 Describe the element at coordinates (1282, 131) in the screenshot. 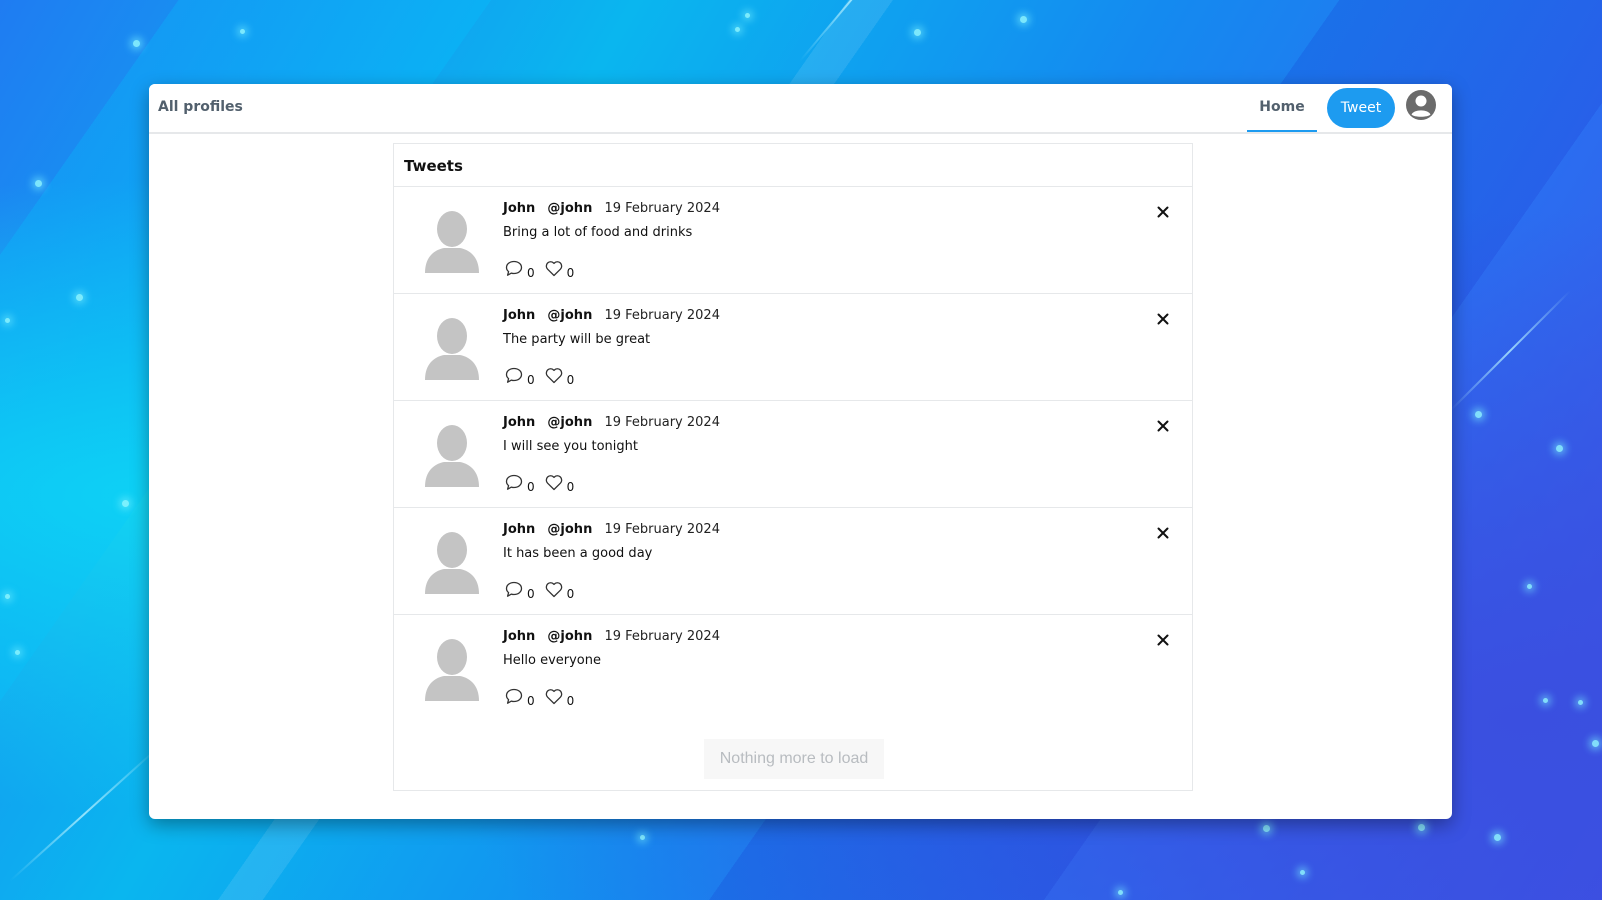

I see `active-tab-indicator` at that location.